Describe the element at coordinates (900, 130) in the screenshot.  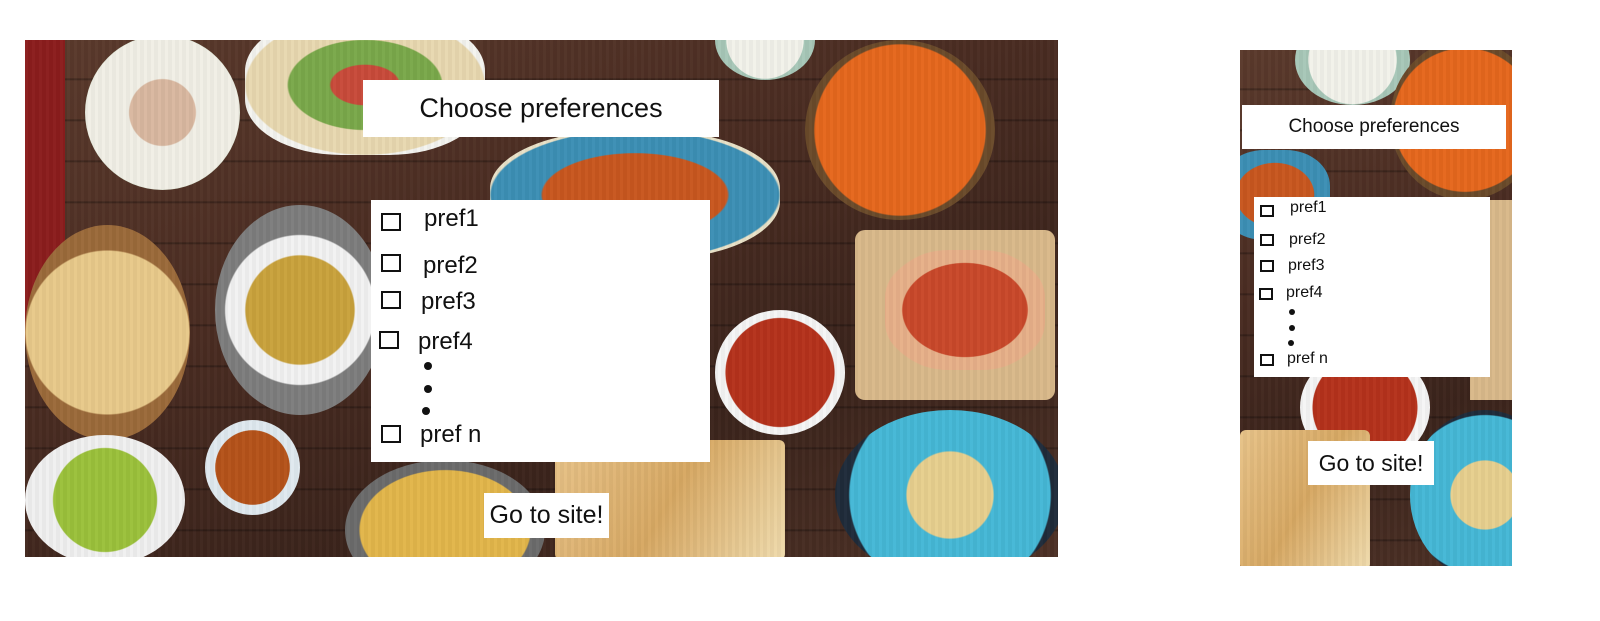
I see `butter-chicken-pan` at that location.